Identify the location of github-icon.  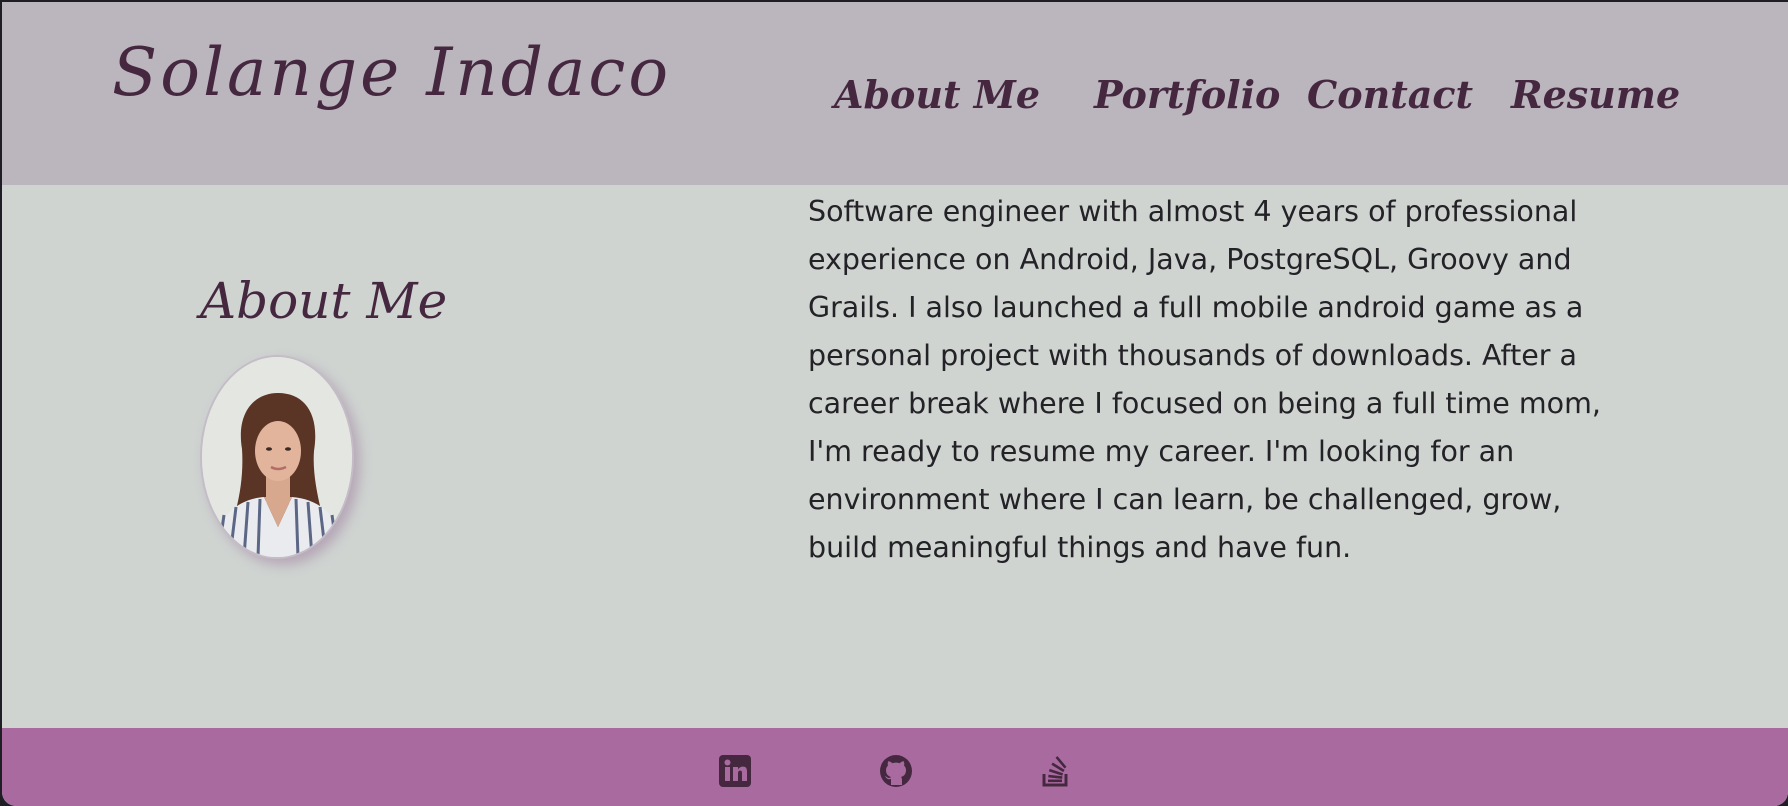
(896, 771).